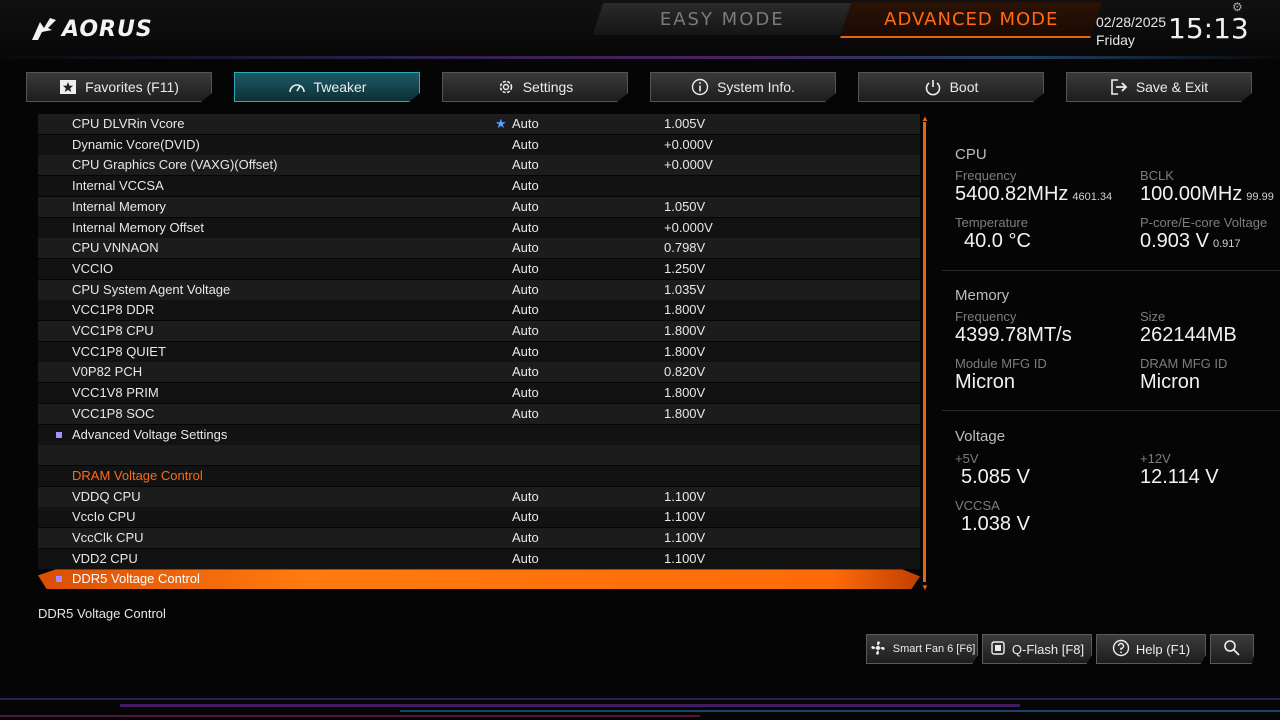 Image resolution: width=1280 pixels, height=720 pixels. What do you see at coordinates (479, 310) in the screenshot?
I see `setting-row: VCC1P8 DDR Auto 1.800V` at bounding box center [479, 310].